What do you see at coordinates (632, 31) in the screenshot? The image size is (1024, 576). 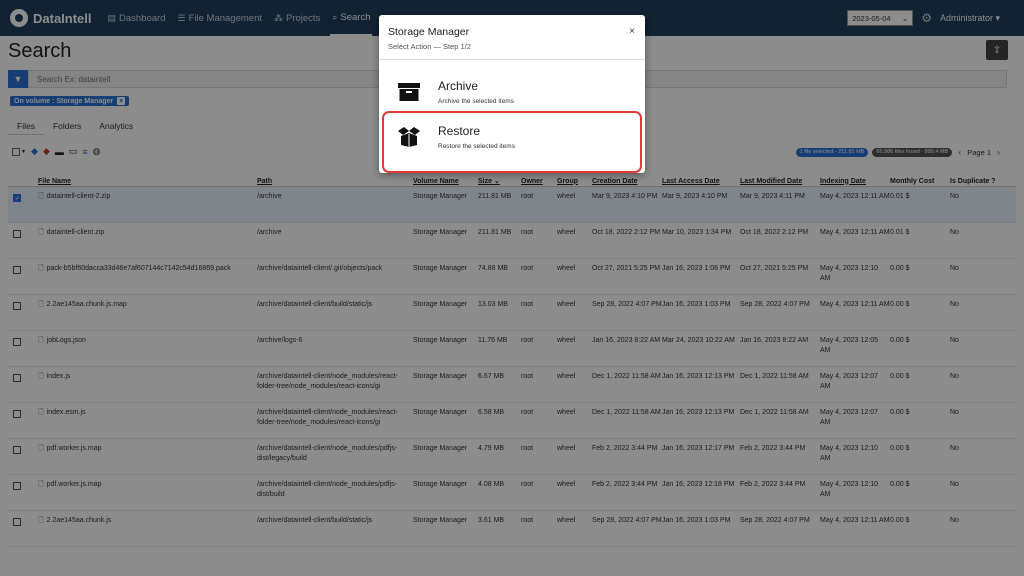 I see `close-icon: ×` at bounding box center [632, 31].